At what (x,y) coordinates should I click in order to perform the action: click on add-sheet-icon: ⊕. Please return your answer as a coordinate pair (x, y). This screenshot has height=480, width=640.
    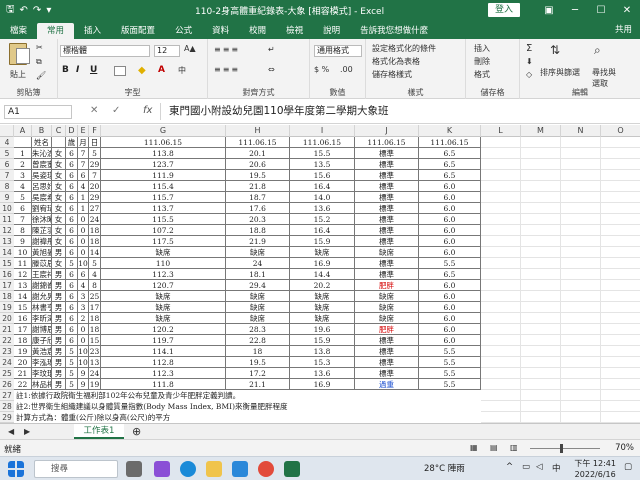
    Looking at the image, I should click on (136, 431).